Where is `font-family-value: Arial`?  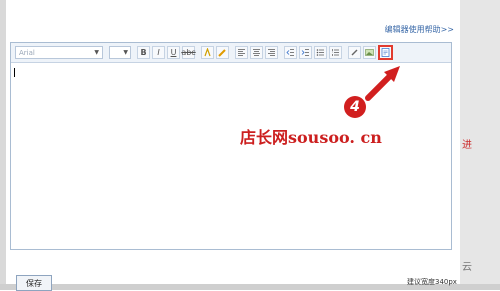
font-family-value: Arial is located at coordinates (27, 52).